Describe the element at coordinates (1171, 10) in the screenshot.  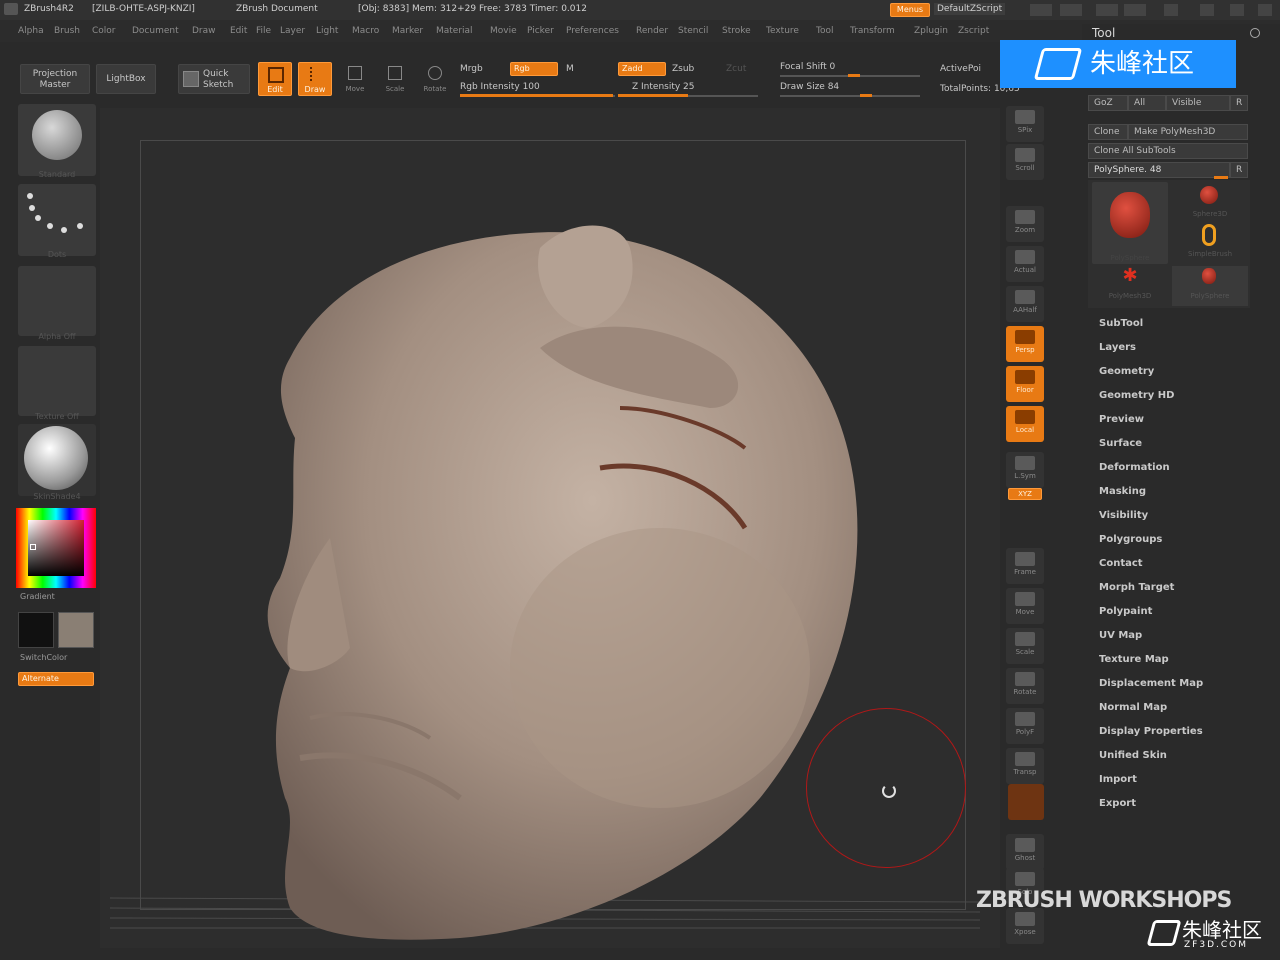
I see `lock-icon` at that location.